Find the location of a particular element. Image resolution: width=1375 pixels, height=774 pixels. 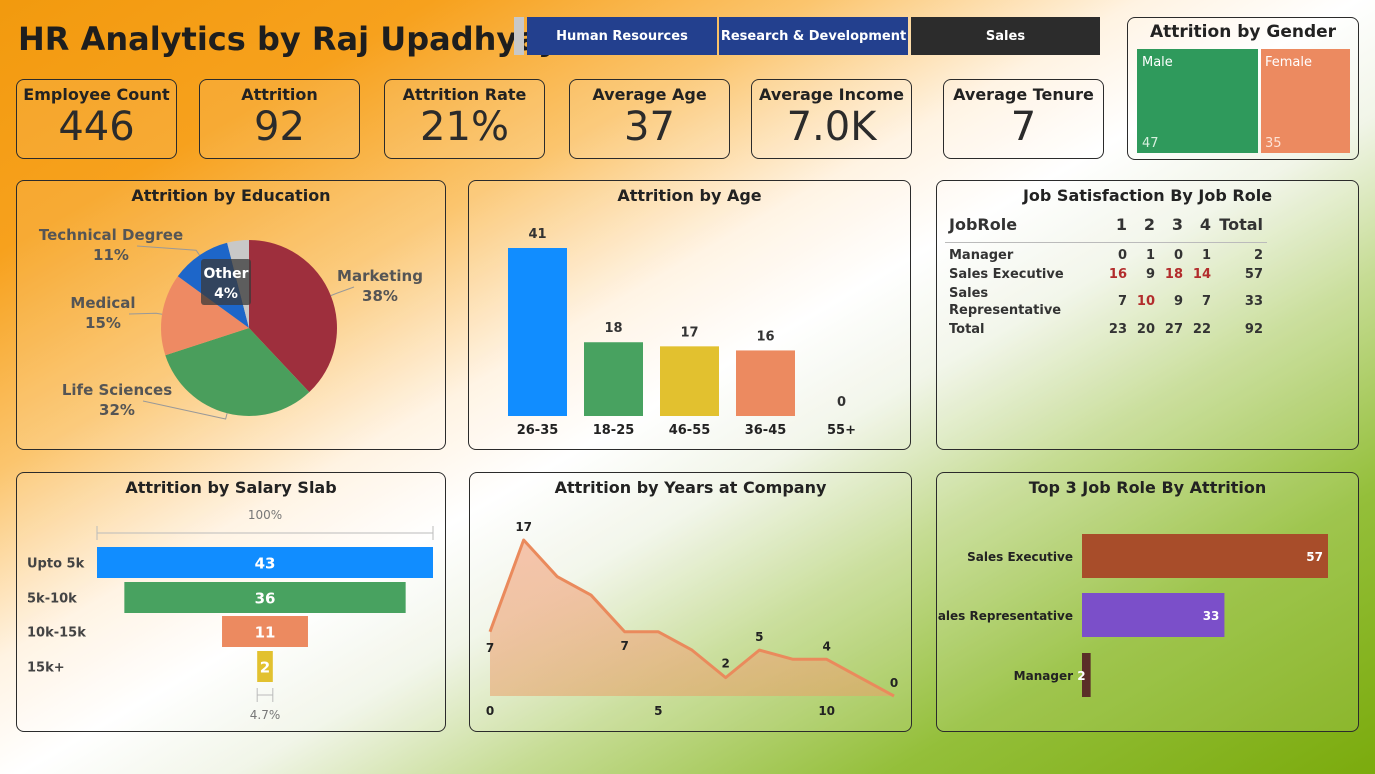

table-cell: Sales Representative is located at coordinates (1005, 301).